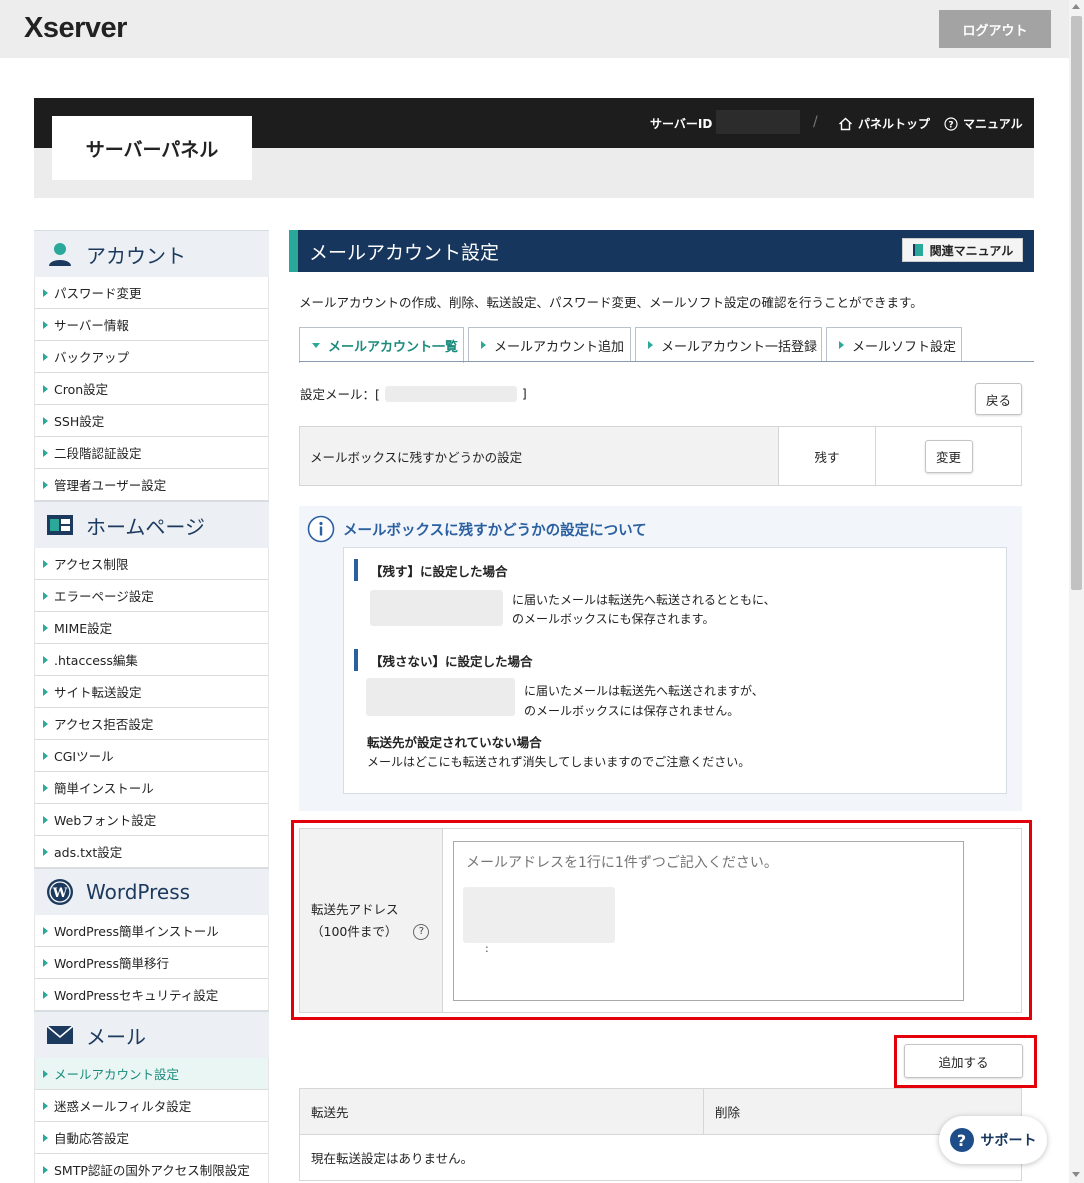 The image size is (1084, 1183). What do you see at coordinates (559, 762) in the screenshot?
I see `nodest-text: メールはどこにも転送されず消失してしまいますのでご注意ください。` at bounding box center [559, 762].